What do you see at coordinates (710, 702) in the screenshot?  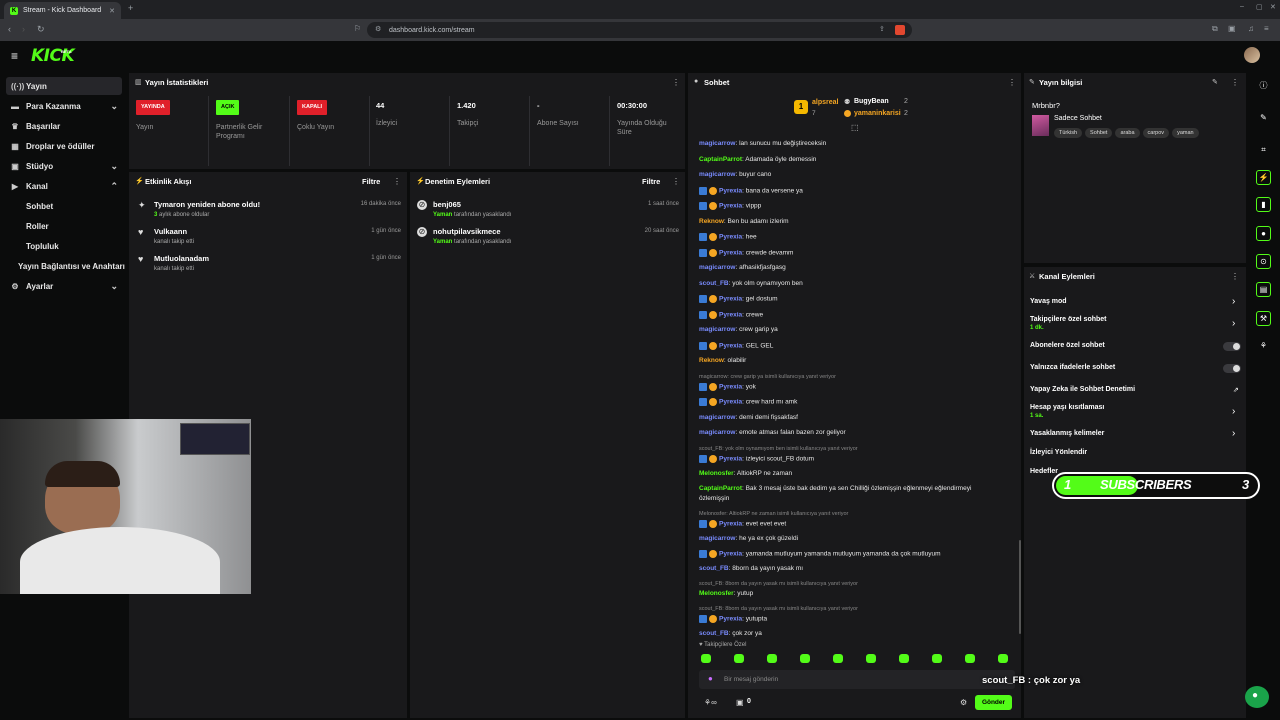 I see `settings-people-icon: ⚘∞` at bounding box center [710, 702].